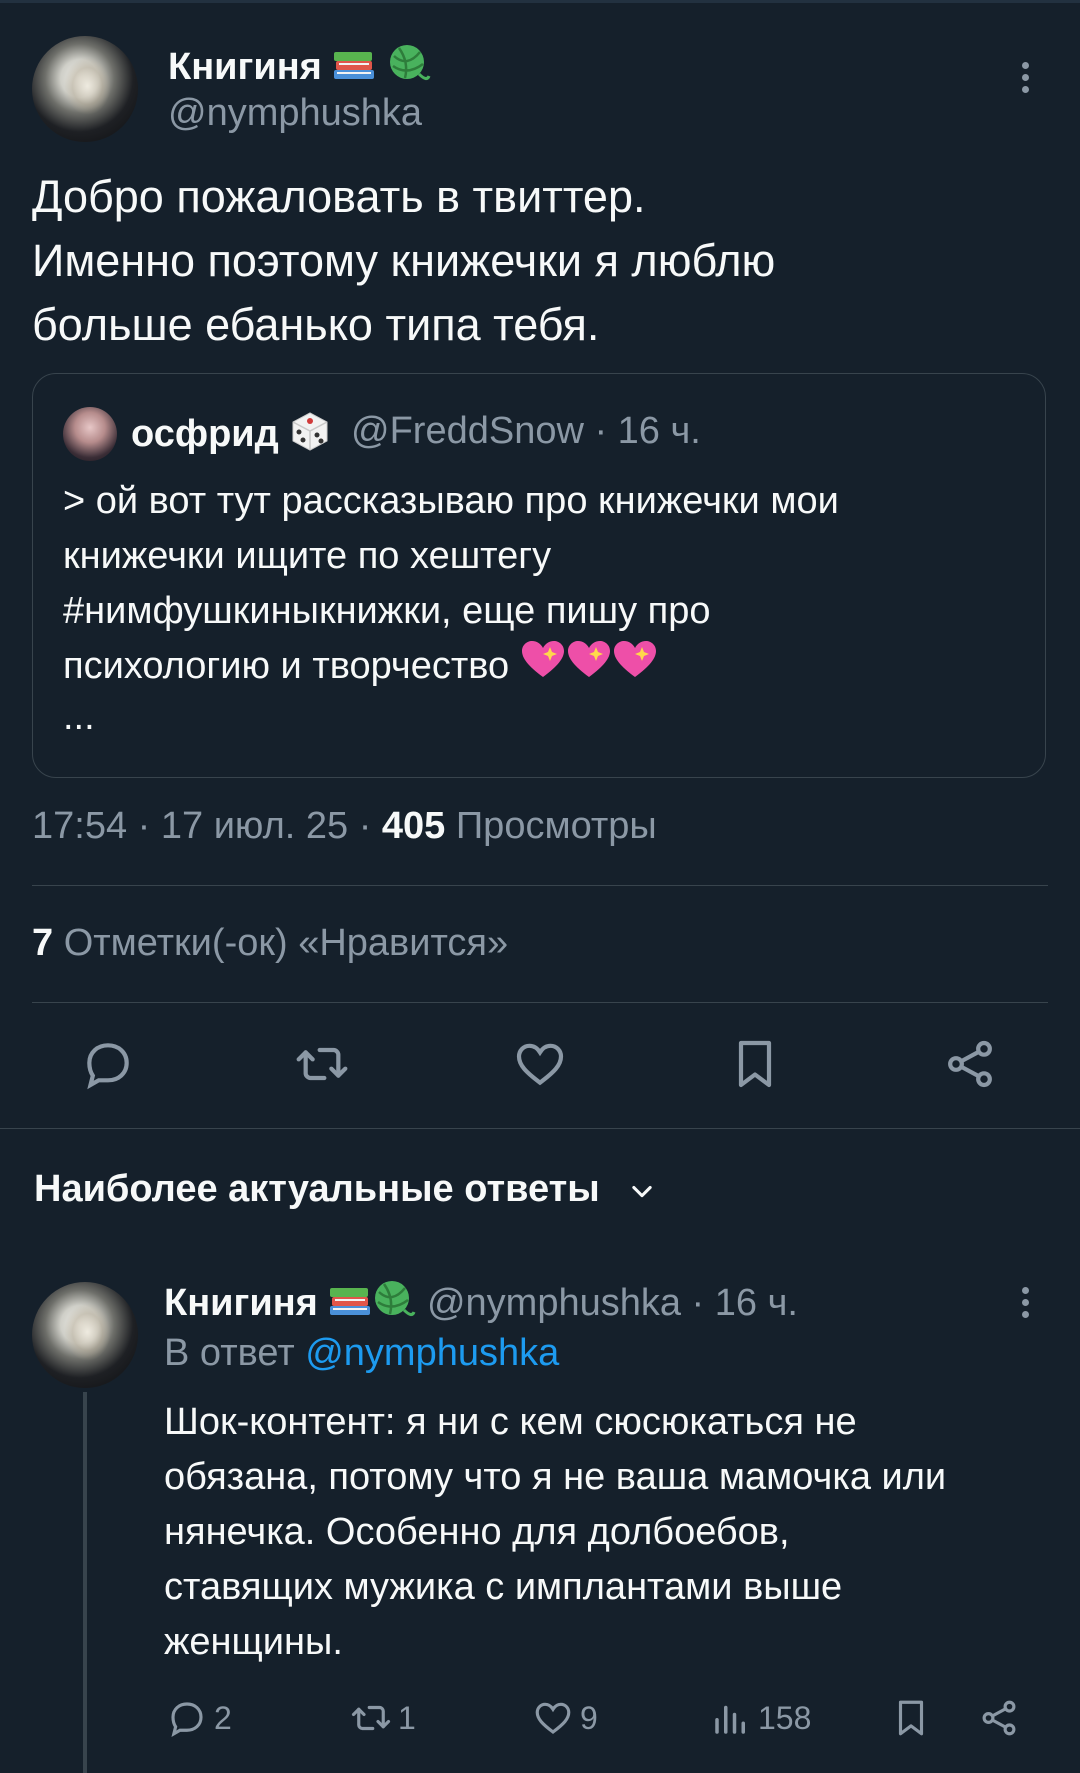 The height and width of the screenshot is (1773, 1080). What do you see at coordinates (245, 67) in the screenshot?
I see `author-name: Книгиня` at bounding box center [245, 67].